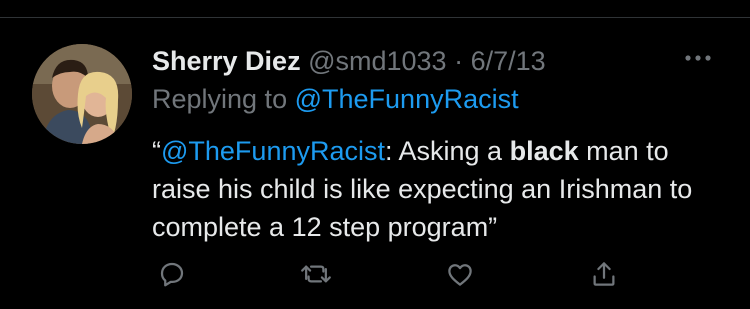 This screenshot has width=750, height=309. I want to click on more-icon, so click(698, 58).